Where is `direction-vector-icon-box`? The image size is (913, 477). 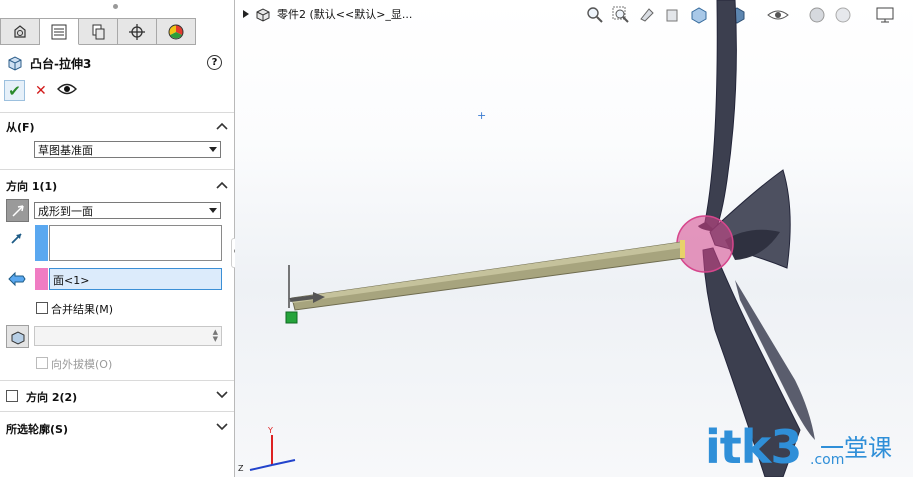
direction-vector-icon-box is located at coordinates (16, 237).